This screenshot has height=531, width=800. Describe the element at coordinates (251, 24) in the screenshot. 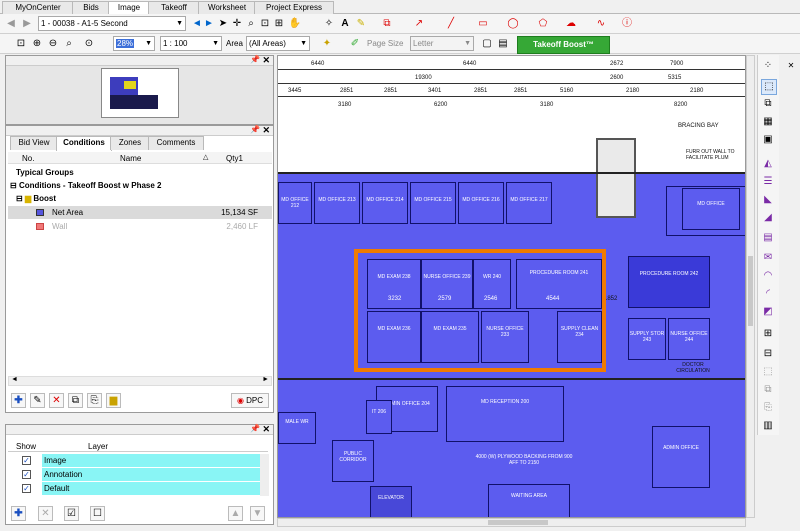

I see `zoom-icon: ⌕` at that location.